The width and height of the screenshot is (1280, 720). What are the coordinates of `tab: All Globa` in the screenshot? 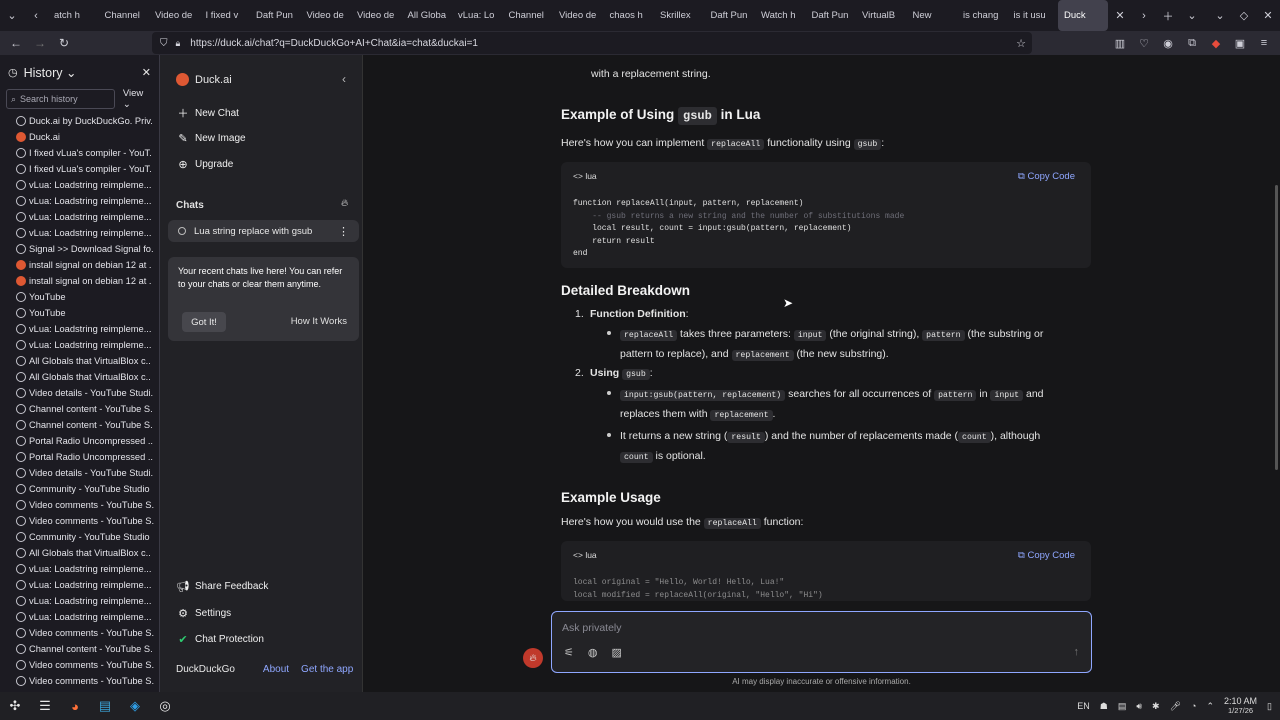 It's located at (427, 15).